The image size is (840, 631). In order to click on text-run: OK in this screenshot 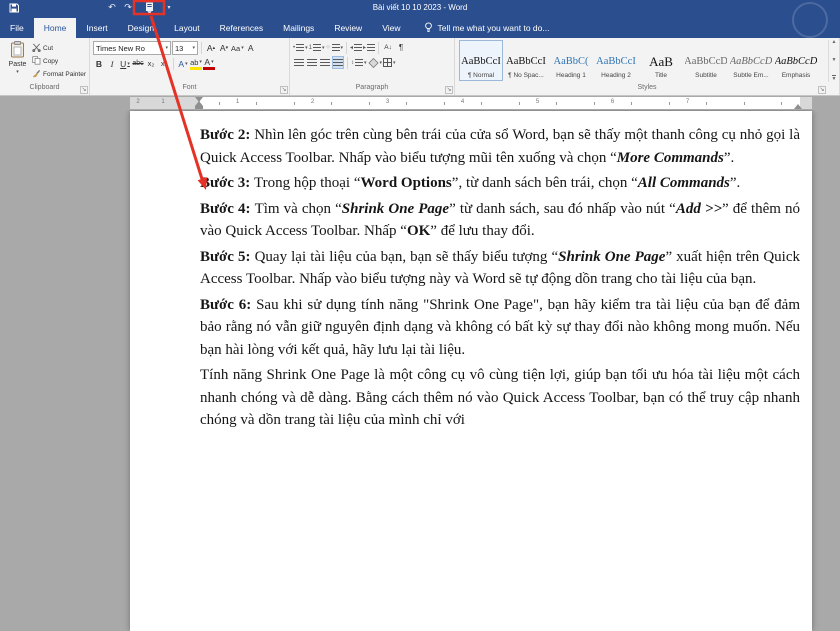, I will do `click(418, 231)`.